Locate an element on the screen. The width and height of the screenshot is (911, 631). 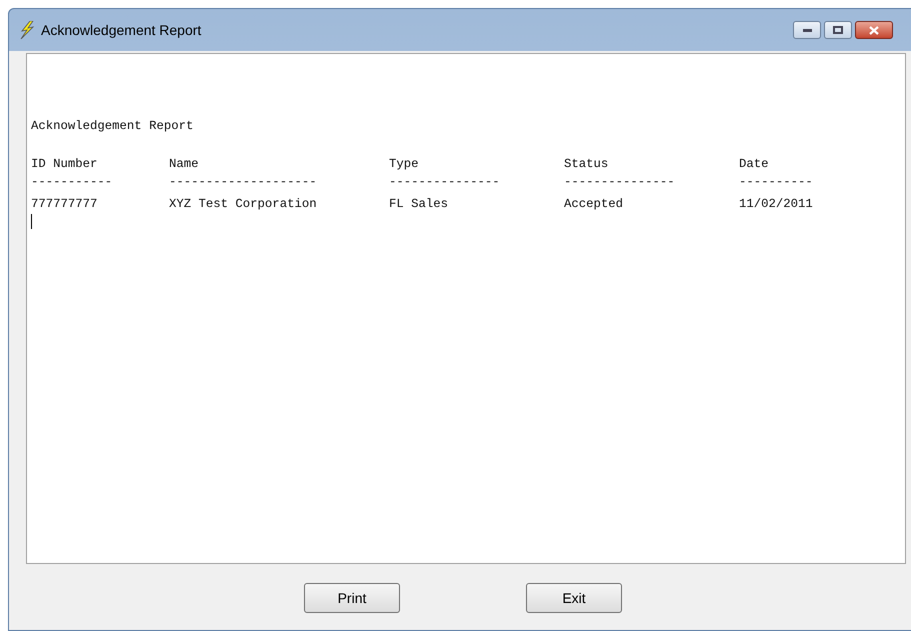
dialog-button: Print is located at coordinates (352, 598).